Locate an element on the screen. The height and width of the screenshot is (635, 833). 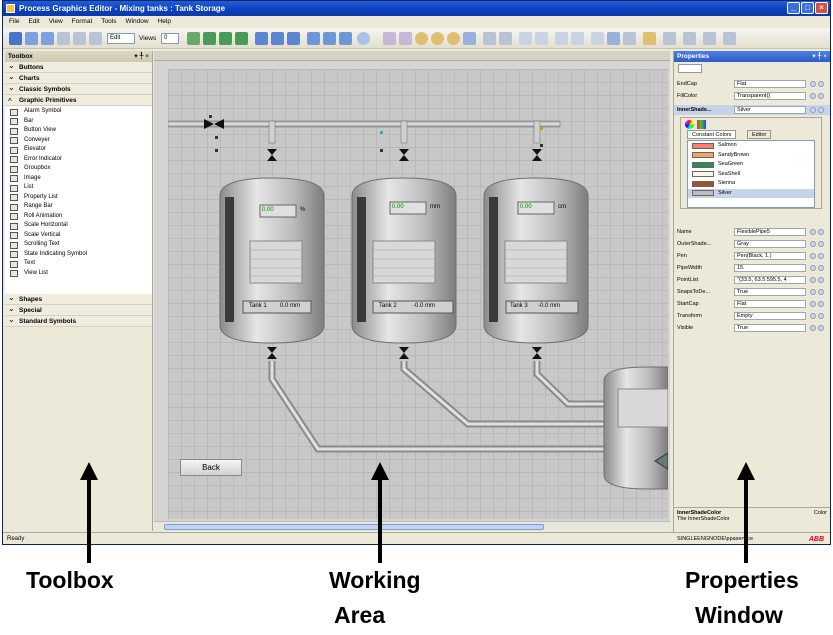
maximize-button: □ is located at coordinates (807, 8).